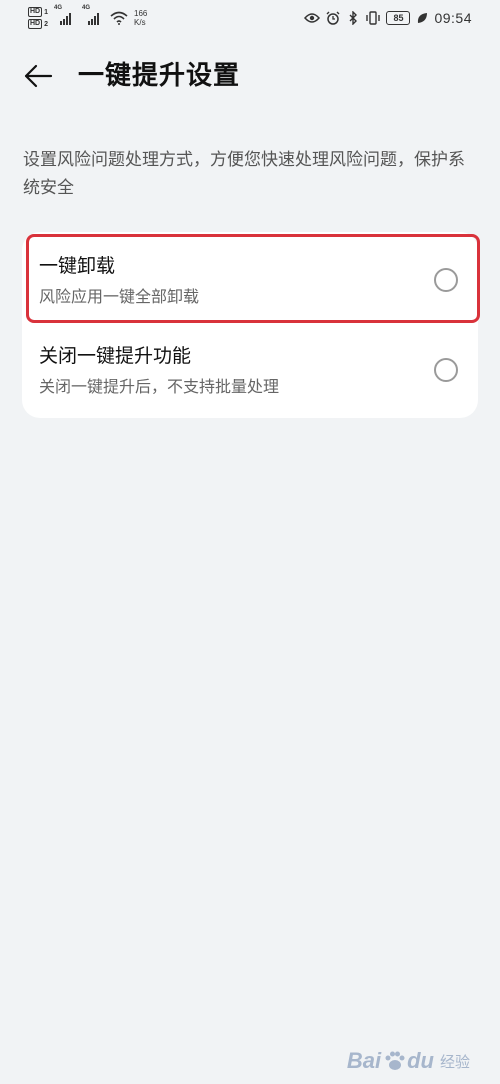 This screenshot has width=500, height=1084. What do you see at coordinates (353, 18) in the screenshot?
I see `bluetooth-icon` at bounding box center [353, 18].